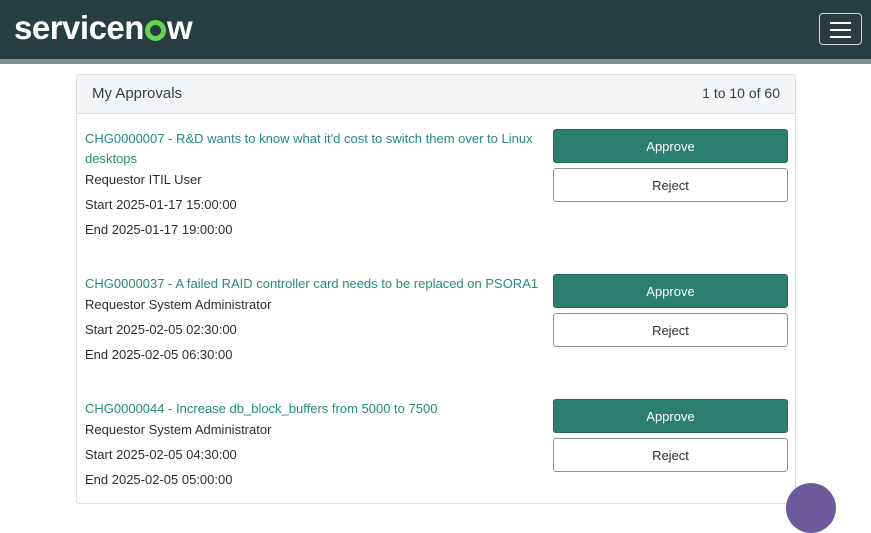  I want to click on header-divider, so click(435, 61).